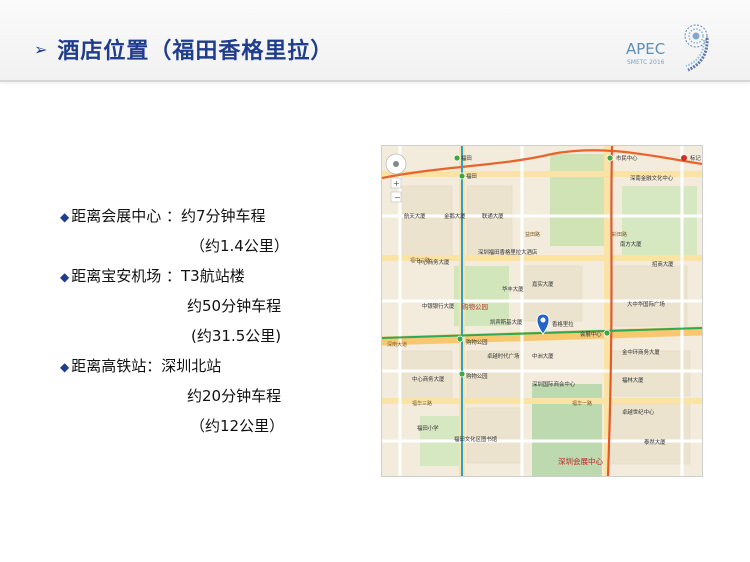 This screenshot has height=562, width=750. I want to click on svg-text: 中心商务大厦, so click(428, 379).